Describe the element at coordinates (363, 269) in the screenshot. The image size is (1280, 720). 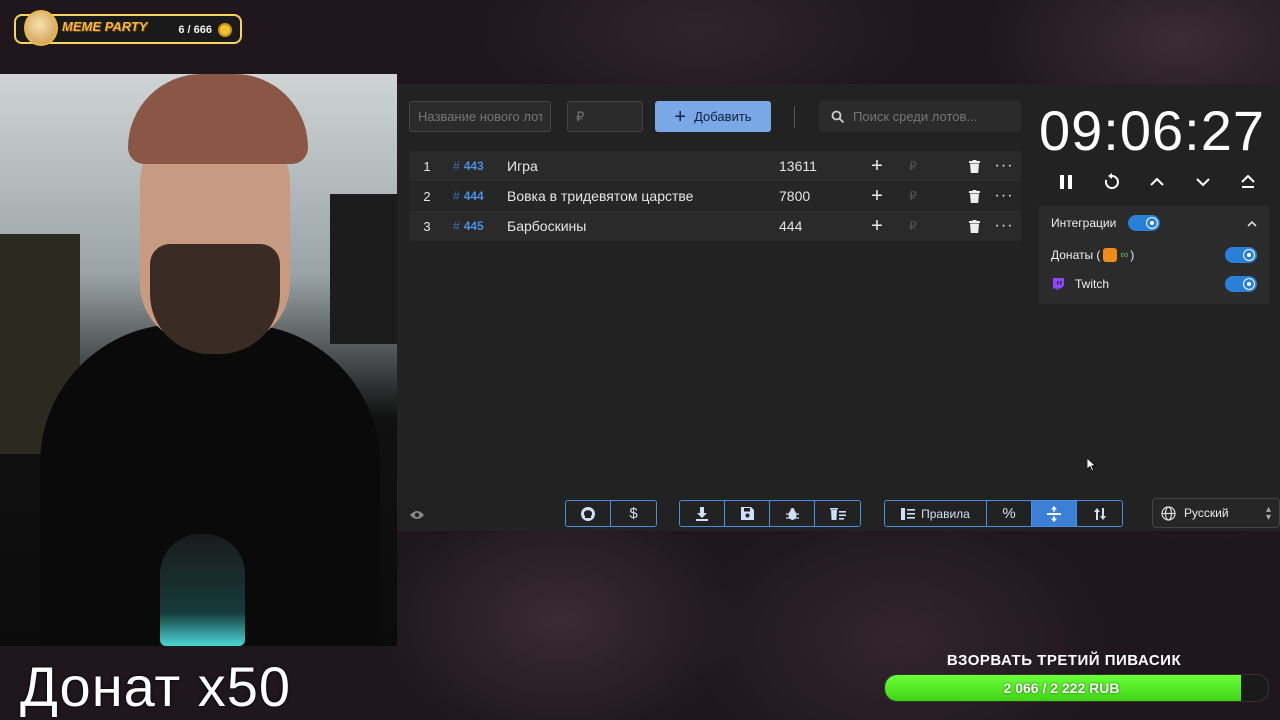
I see `webcam-background-chair` at that location.